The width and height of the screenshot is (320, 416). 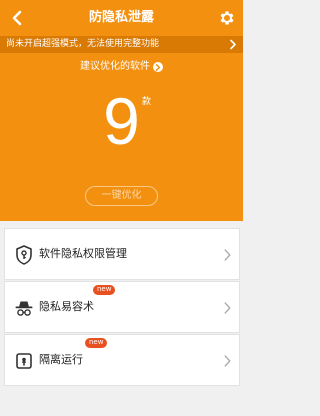 I want to click on back-arrow-icon, so click(x=17, y=18).